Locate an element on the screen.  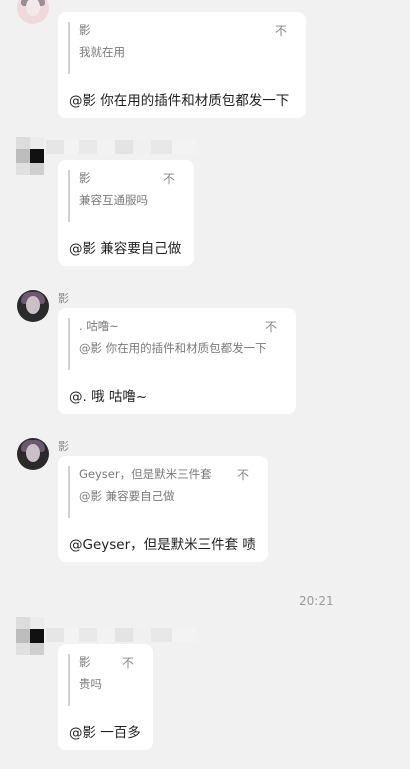
quoted-reply: 影 兼容互通服吗 不 is located at coordinates (126, 196).